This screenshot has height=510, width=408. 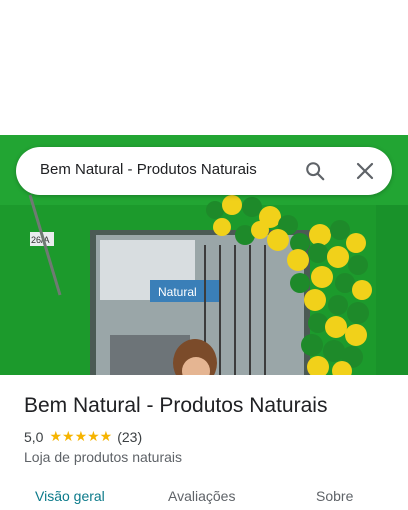 I want to click on star-rating-icon: ★★★★★, so click(x=81, y=436).